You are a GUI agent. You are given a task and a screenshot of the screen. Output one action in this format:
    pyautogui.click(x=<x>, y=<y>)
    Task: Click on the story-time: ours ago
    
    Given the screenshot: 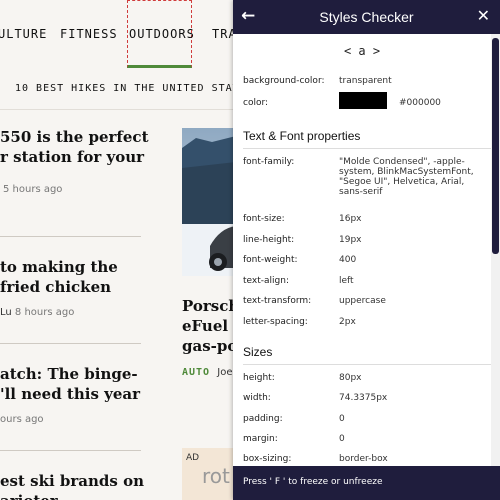 What is the action you would take?
    pyautogui.click(x=22, y=419)
    